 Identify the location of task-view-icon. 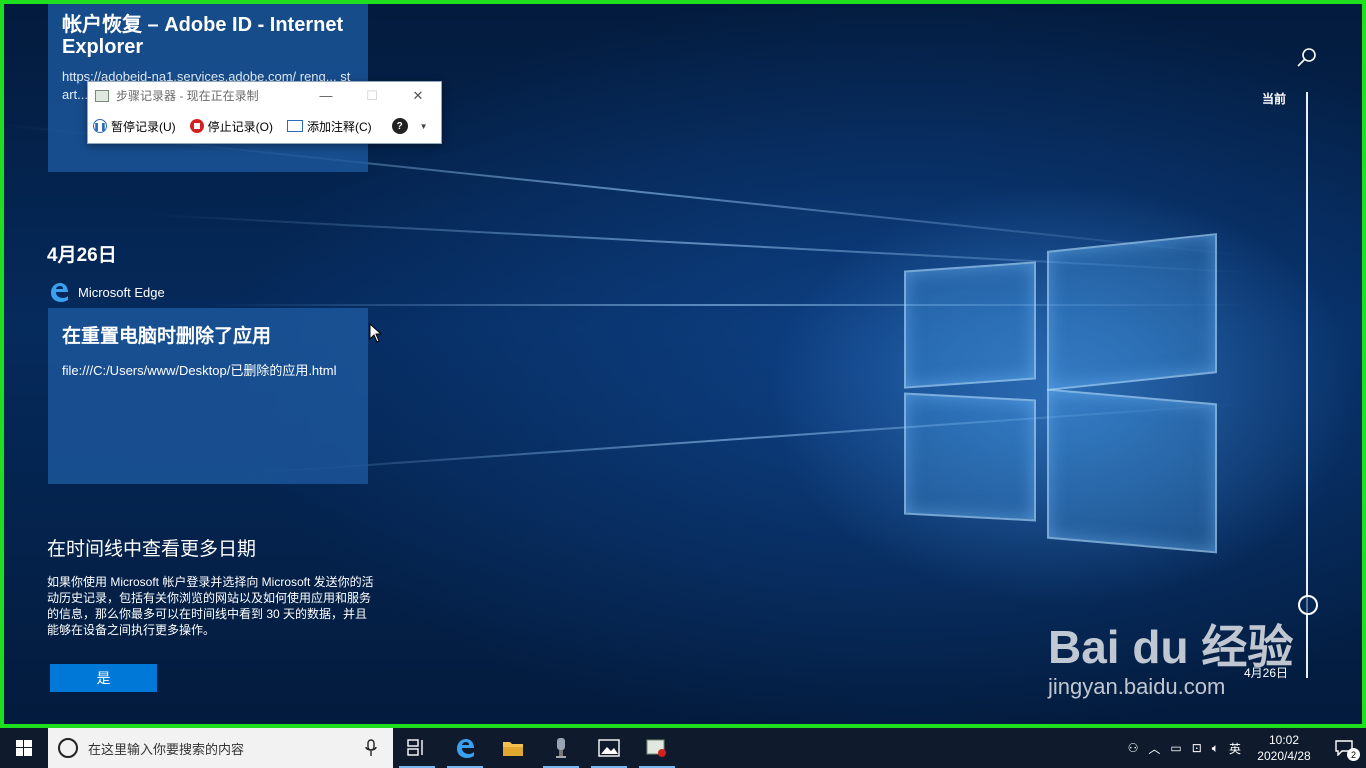
(415, 747).